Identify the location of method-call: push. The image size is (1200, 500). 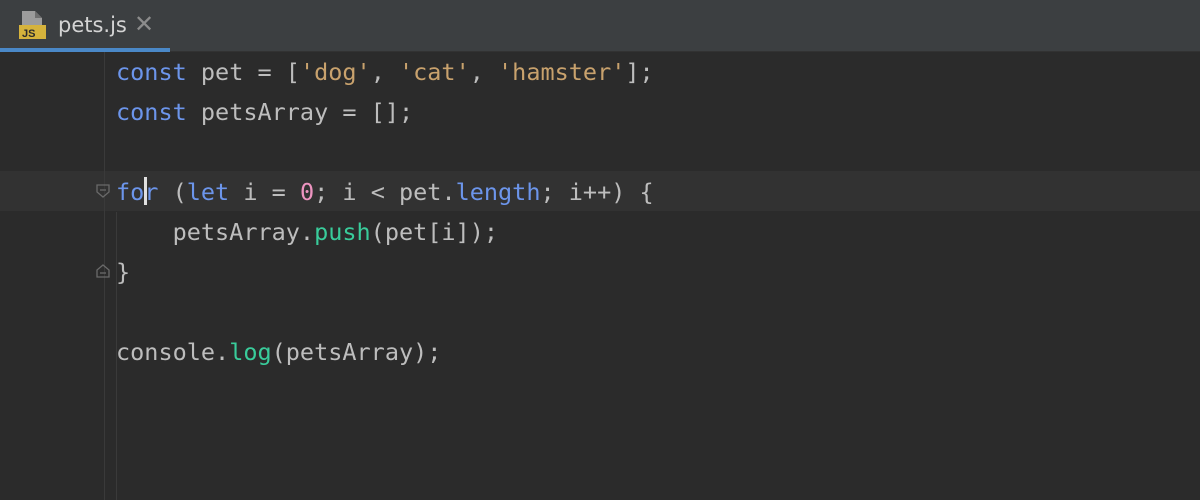
(342, 232).